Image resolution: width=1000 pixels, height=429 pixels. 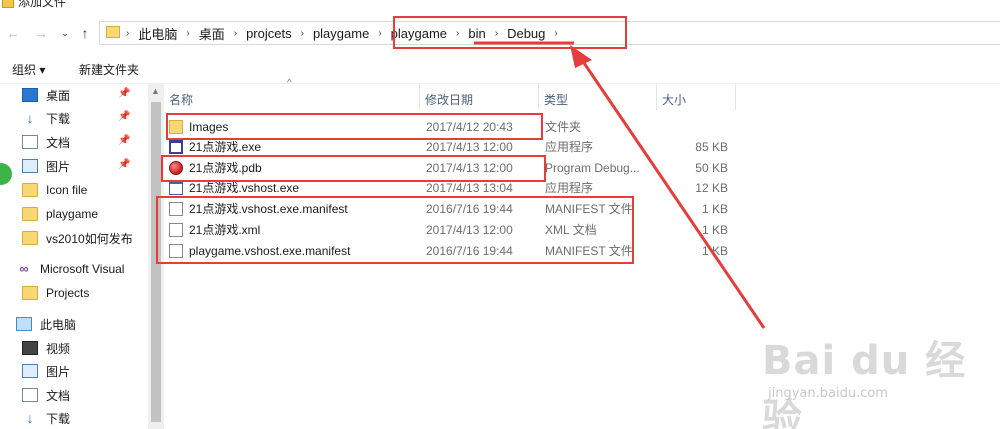 I want to click on exe-icon, so click(x=176, y=147).